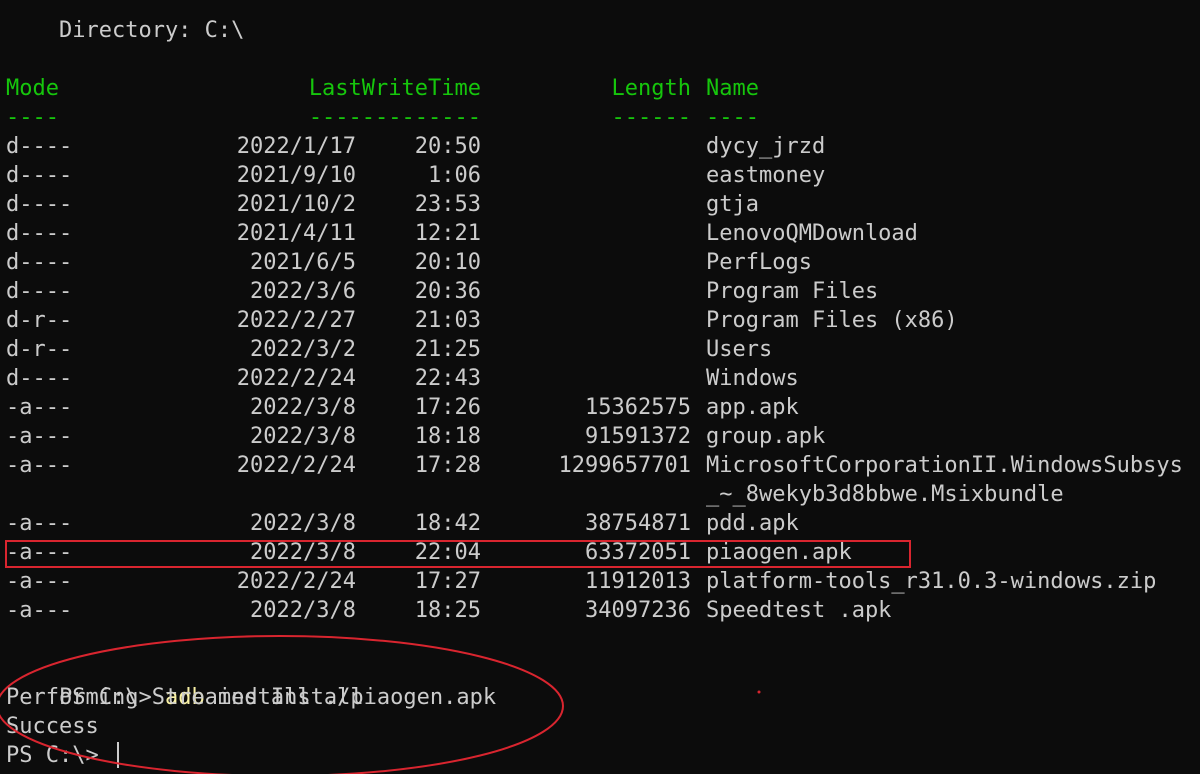 This screenshot has width=1200, height=774. Describe the element at coordinates (447, 581) in the screenshot. I see `entry-time: 17:27` at that location.